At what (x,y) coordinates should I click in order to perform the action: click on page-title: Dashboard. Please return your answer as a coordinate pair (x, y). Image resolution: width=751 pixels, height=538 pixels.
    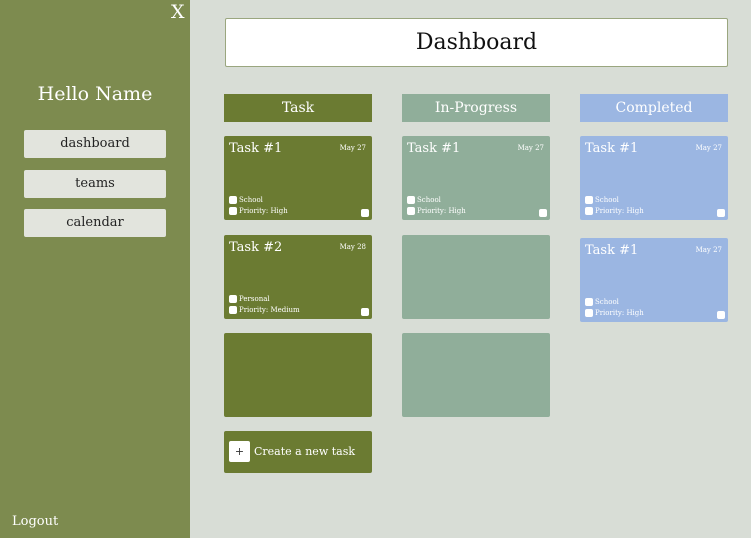
    Looking at the image, I should click on (476, 42).